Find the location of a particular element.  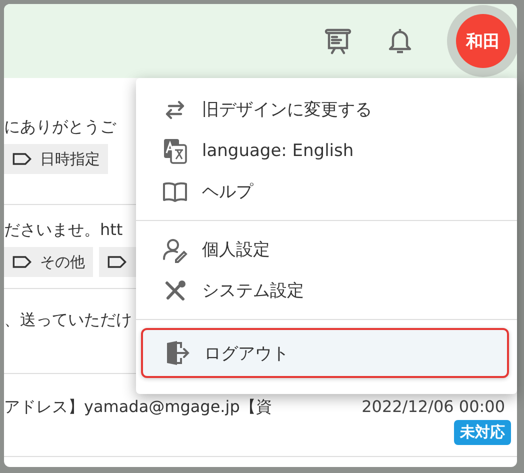

message-preview: にありがとうご is located at coordinates (60, 127).